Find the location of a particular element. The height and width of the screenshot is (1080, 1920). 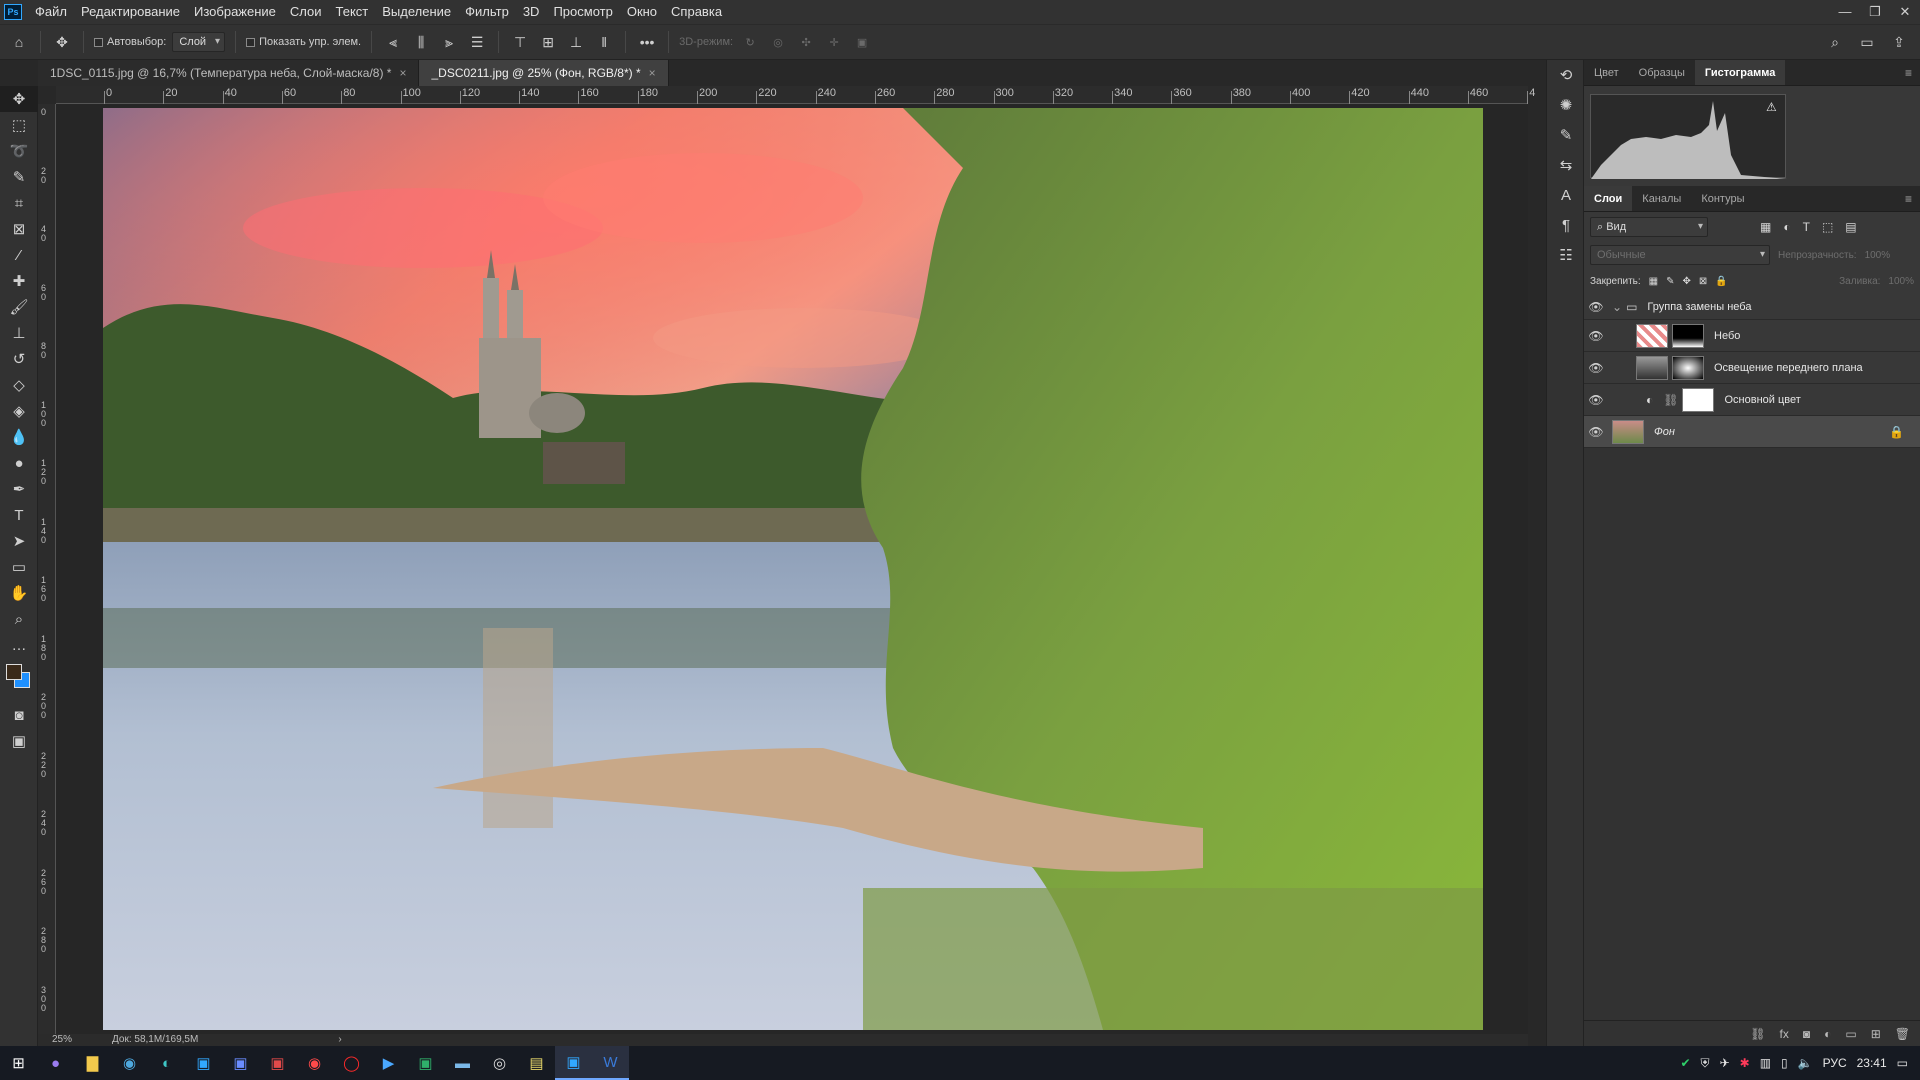

project-icon: ▣ is located at coordinates (425, 1063).